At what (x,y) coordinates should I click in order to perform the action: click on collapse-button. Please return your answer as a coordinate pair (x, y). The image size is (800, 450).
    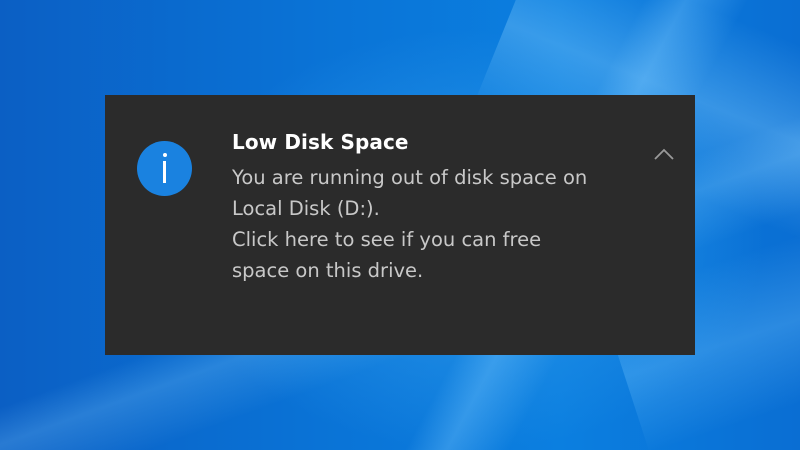
    Looking at the image, I should click on (664, 154).